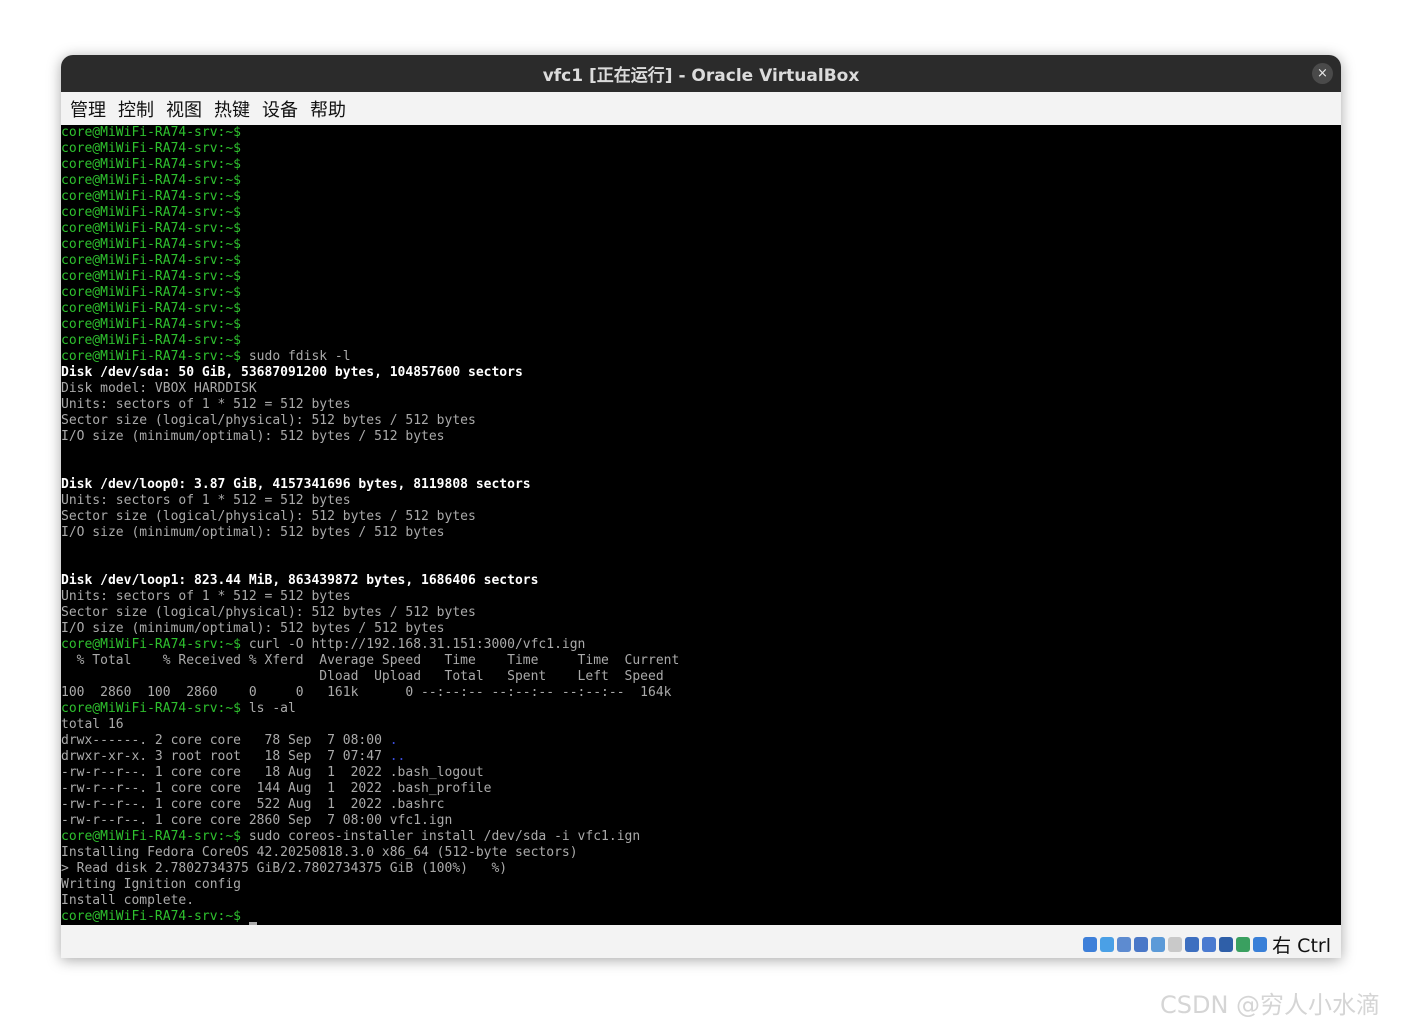  What do you see at coordinates (127, 901) in the screenshot?
I see `terminal-line: Install complete.` at bounding box center [127, 901].